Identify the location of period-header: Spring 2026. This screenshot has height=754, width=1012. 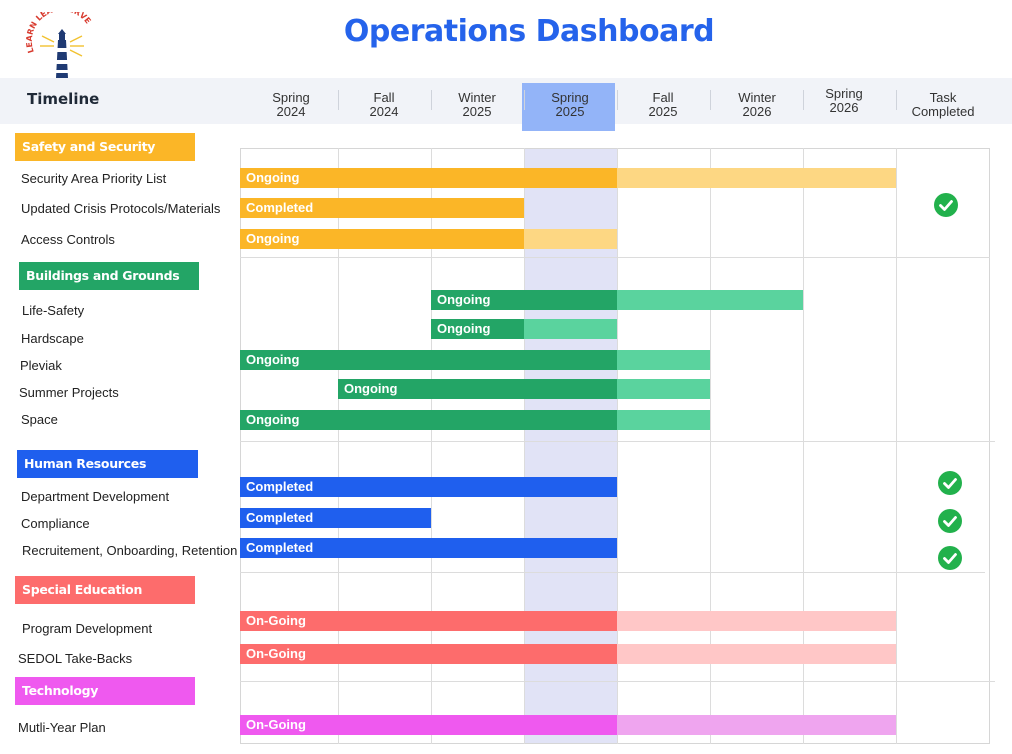
(844, 100).